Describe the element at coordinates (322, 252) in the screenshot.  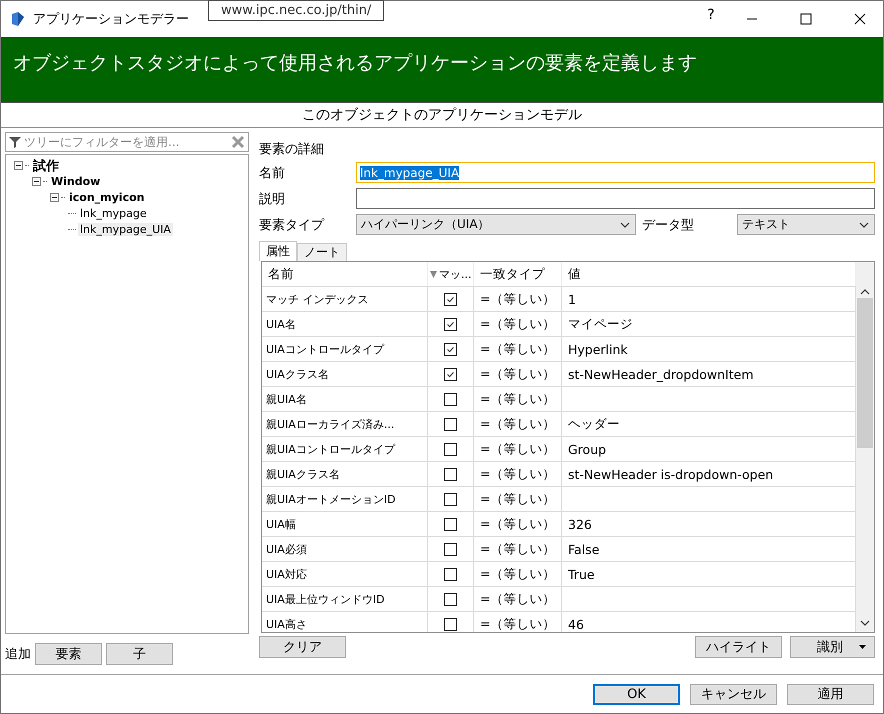
I see `tab: ノート` at that location.